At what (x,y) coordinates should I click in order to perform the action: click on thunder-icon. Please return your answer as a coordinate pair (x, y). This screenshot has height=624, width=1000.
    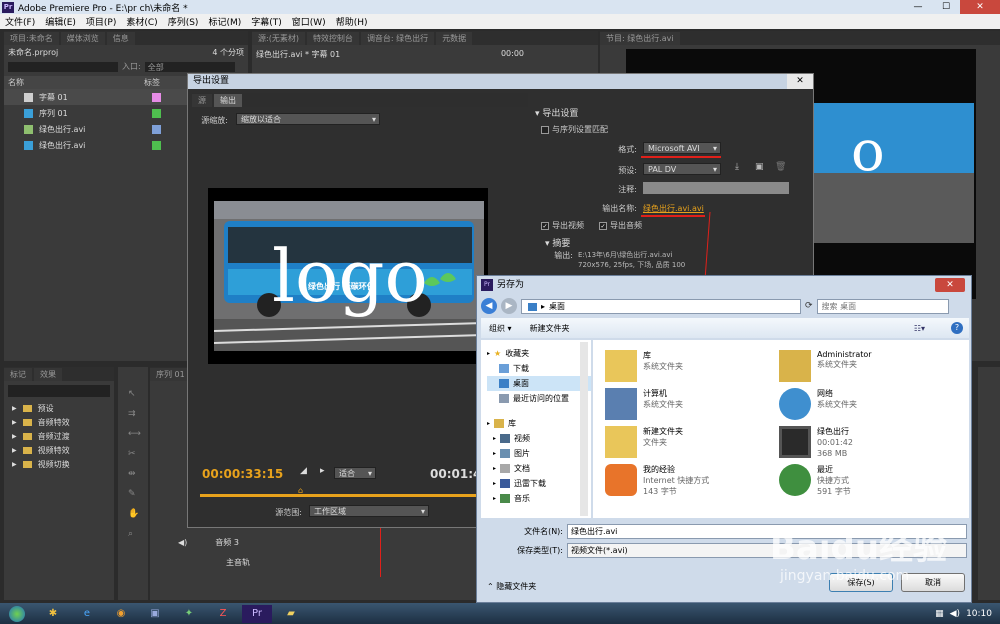
    Looking at the image, I should click on (505, 483).